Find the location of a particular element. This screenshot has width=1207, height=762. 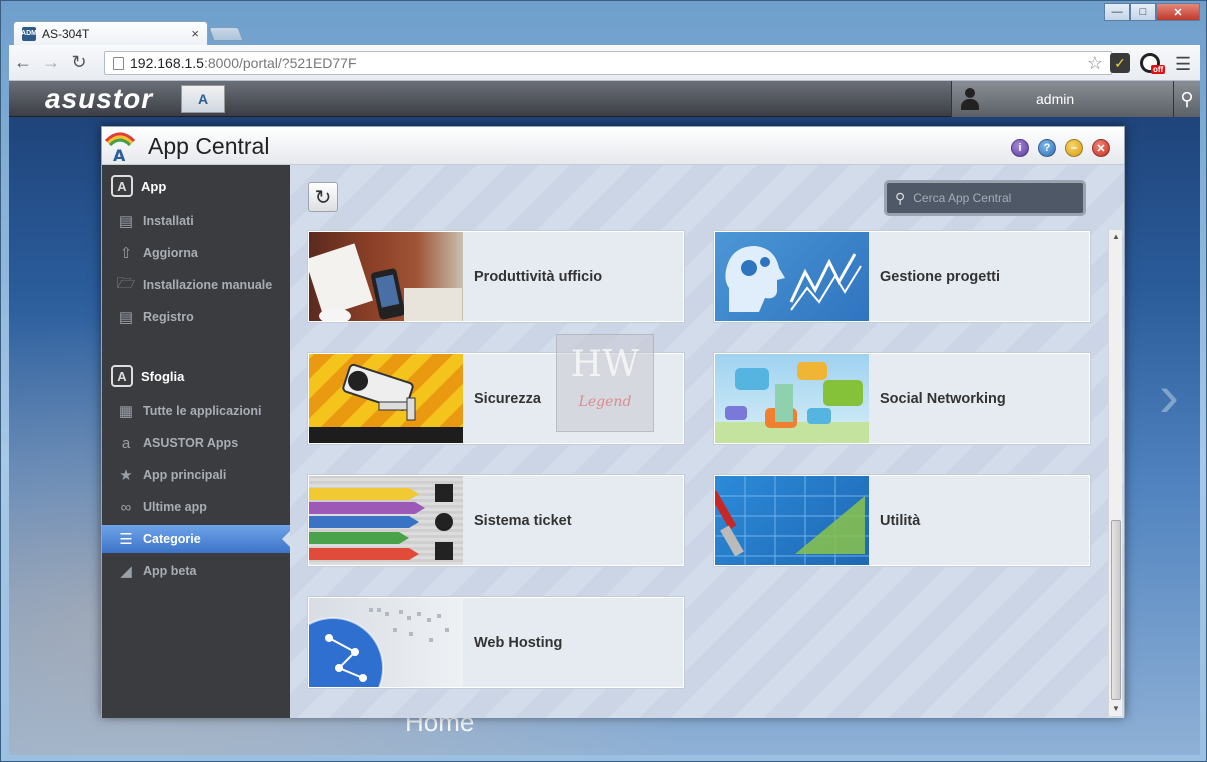

sidebar-item-label: Registro is located at coordinates (168, 317).